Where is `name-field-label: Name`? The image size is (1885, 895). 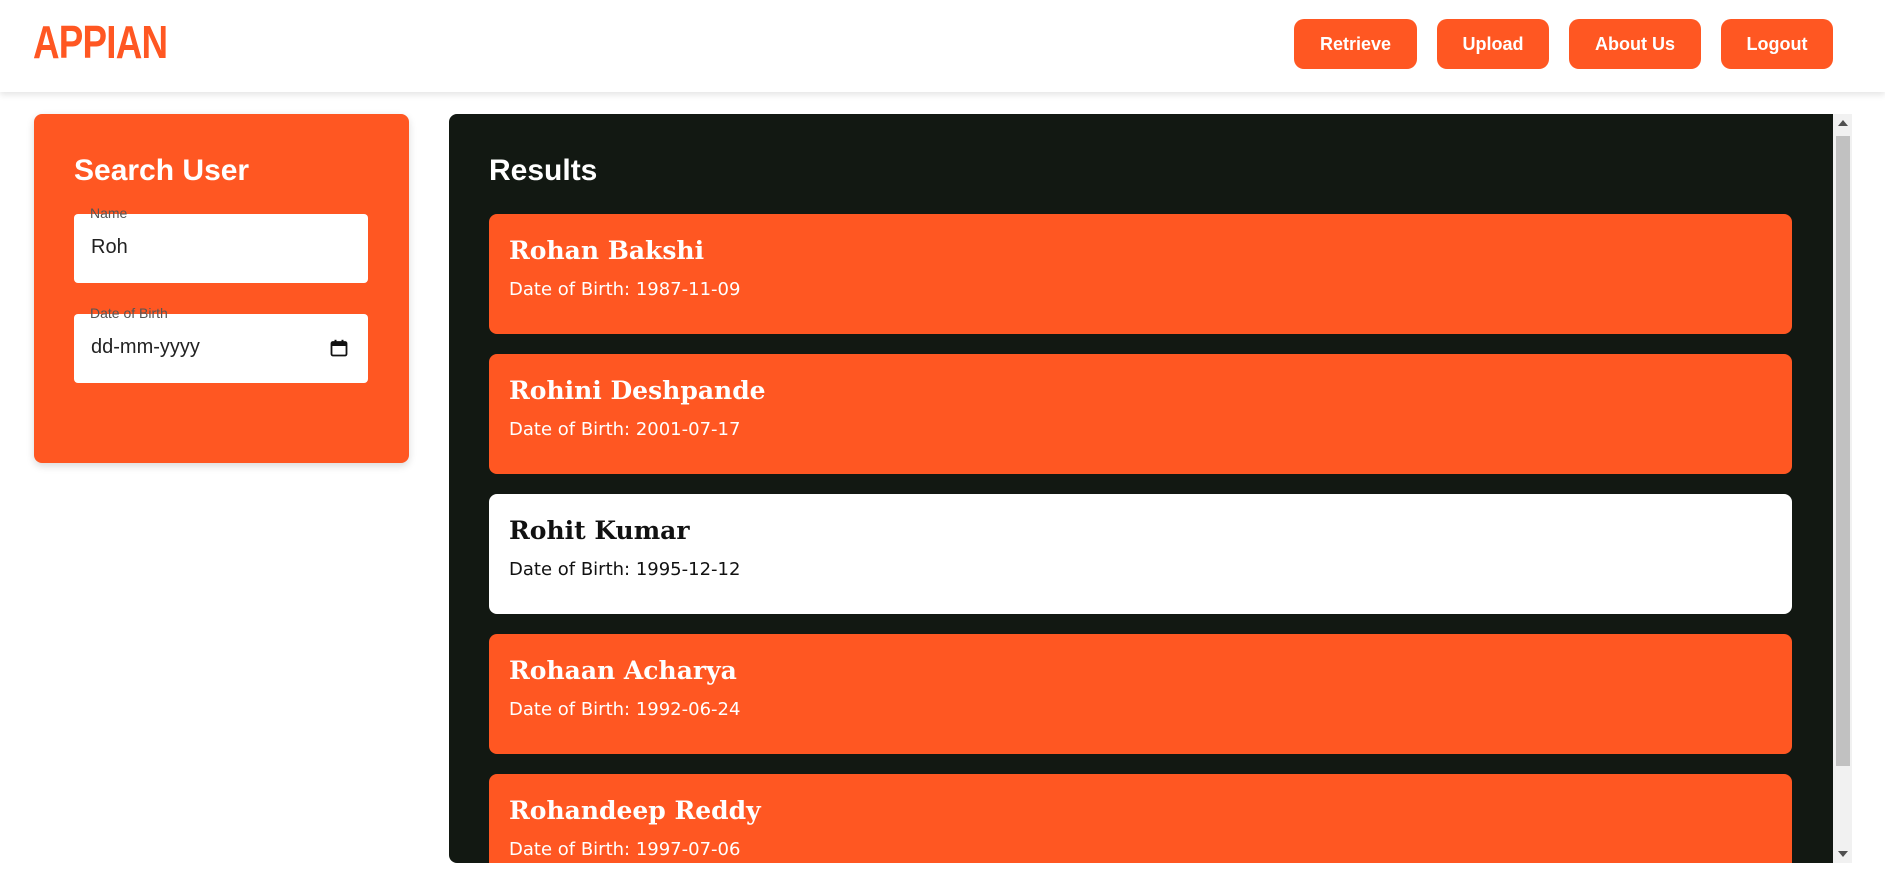
name-field-label: Name is located at coordinates (109, 213).